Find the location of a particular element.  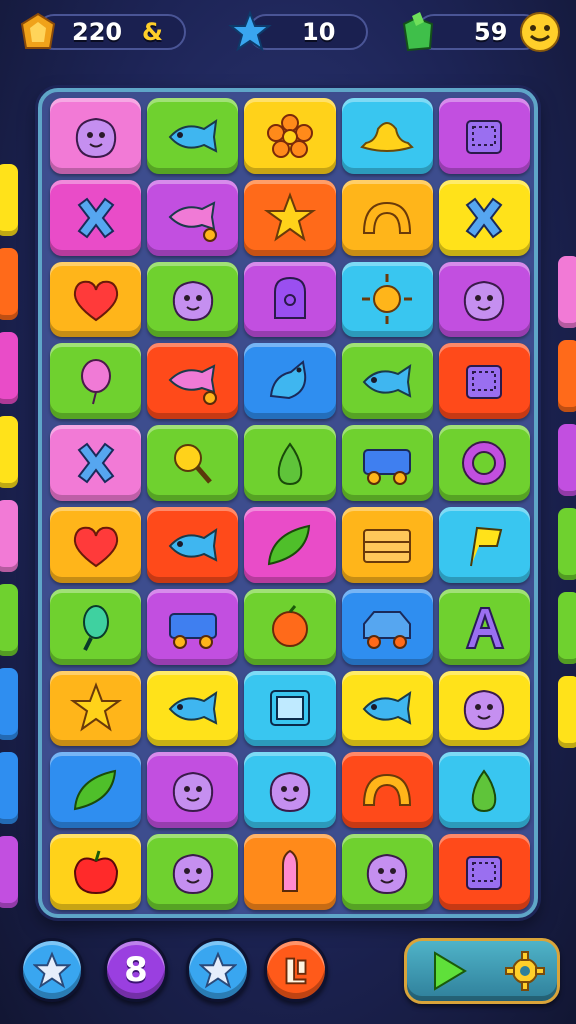

tile-r7-c2 is located at coordinates (193, 626).